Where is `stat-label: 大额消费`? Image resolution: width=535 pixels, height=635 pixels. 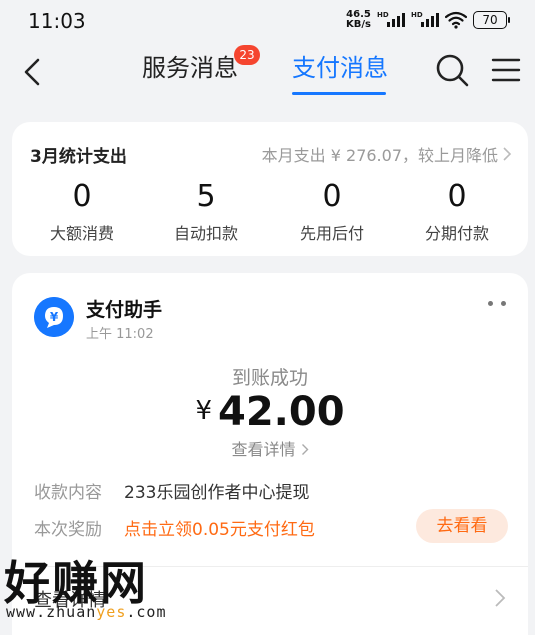
stat-label: 大额消费 is located at coordinates (81, 233).